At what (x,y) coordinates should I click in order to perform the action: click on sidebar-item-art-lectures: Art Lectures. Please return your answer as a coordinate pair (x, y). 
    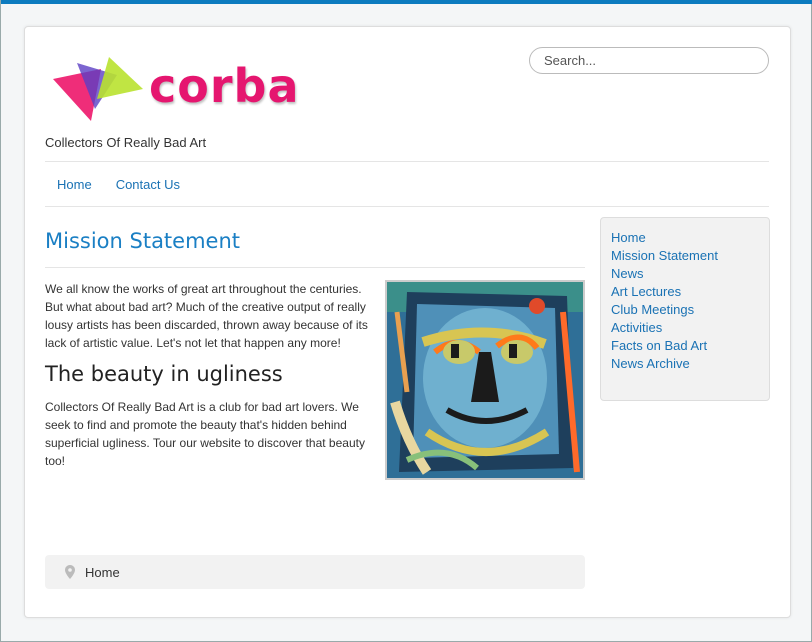
    Looking at the image, I should click on (685, 292).